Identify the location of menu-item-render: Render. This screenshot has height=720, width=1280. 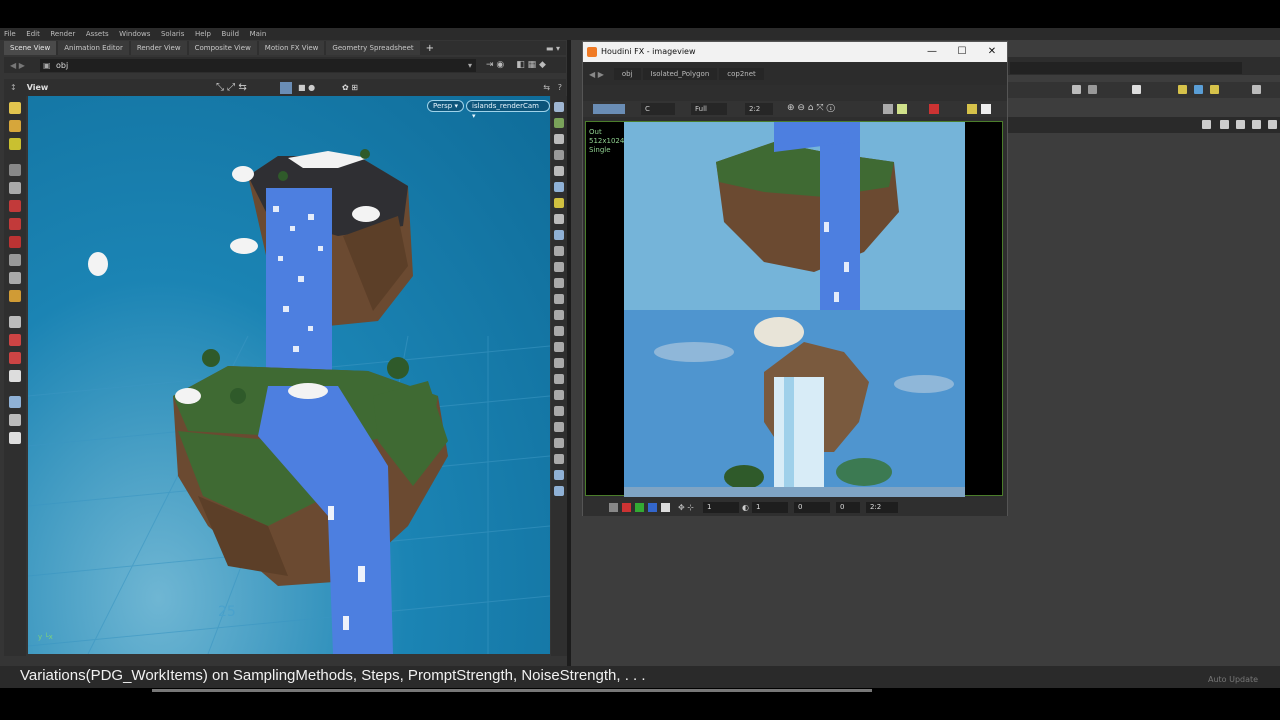
(62, 34).